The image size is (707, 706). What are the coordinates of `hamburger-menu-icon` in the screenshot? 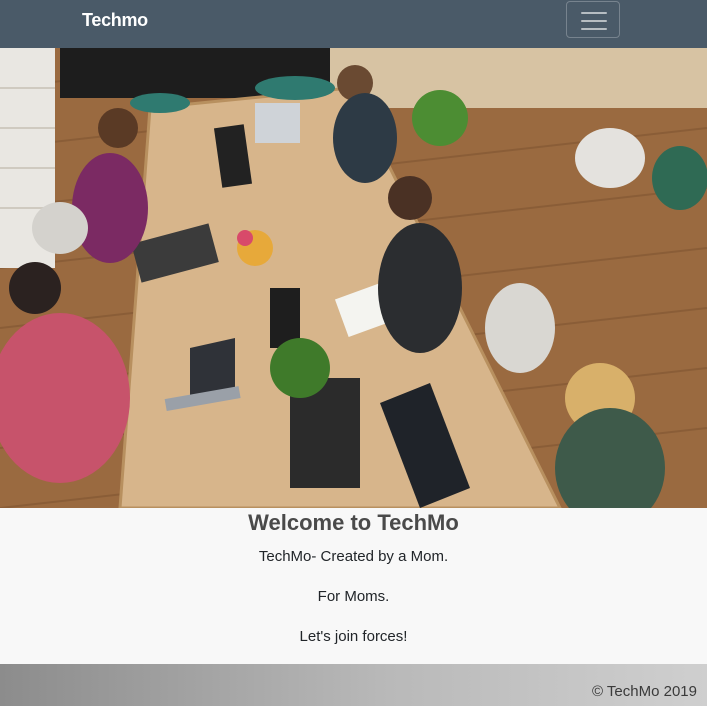 It's located at (594, 13).